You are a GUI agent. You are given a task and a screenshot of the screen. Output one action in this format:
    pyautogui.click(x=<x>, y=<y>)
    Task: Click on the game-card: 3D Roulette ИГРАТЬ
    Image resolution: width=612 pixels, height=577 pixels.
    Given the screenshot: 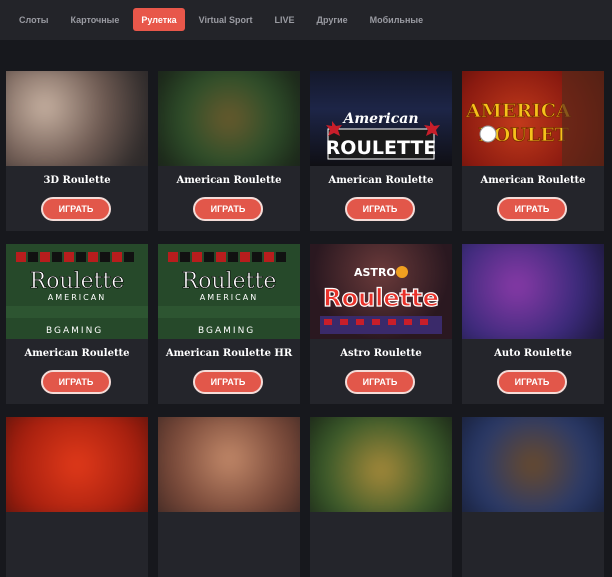 What is the action you would take?
    pyautogui.click(x=77, y=151)
    